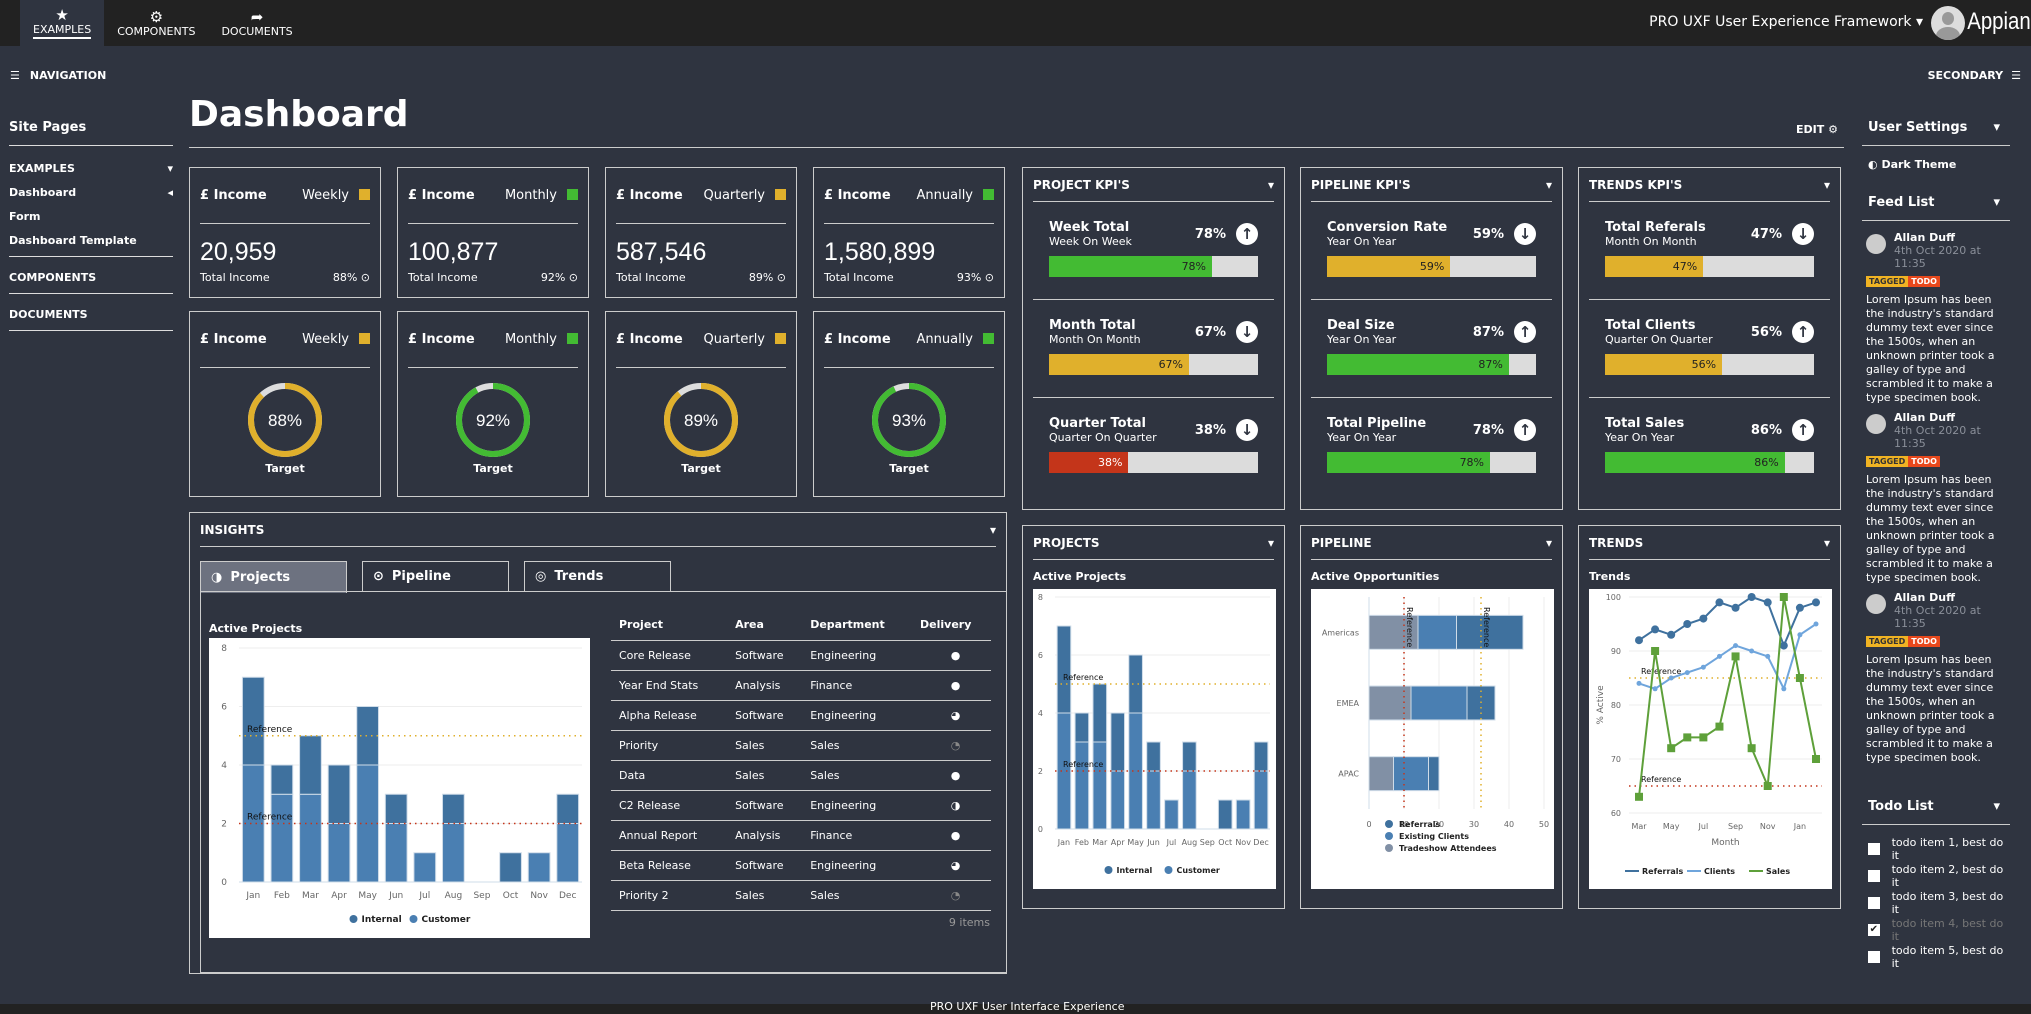 The image size is (2031, 1014). I want to click on todo-checkbox: ✔, so click(1874, 929).